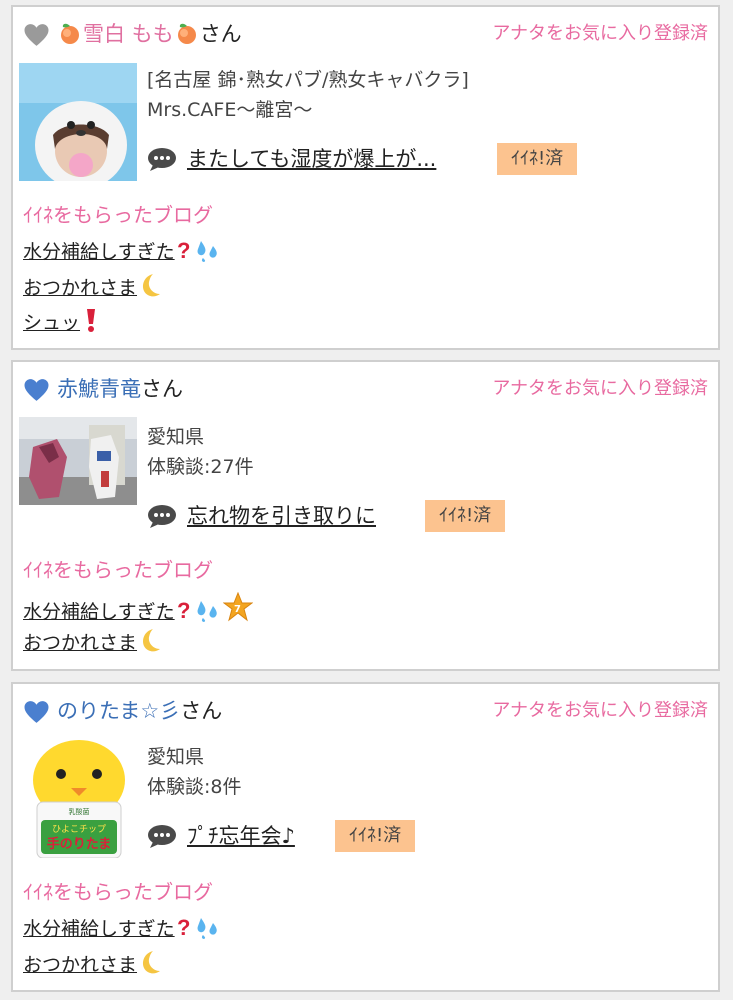 Image resolution: width=733 pixels, height=1000 pixels. I want to click on review-count: 体験談:8件, so click(194, 787).